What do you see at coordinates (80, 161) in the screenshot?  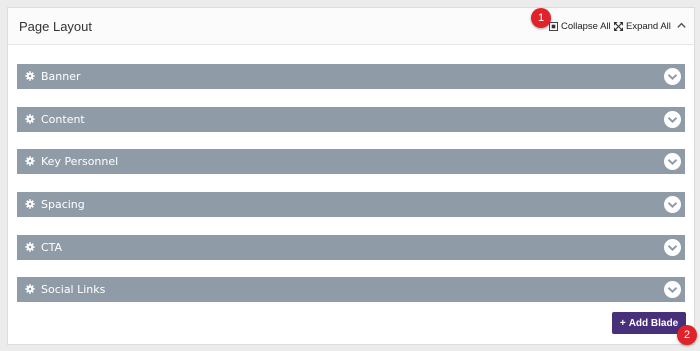 I see `blade-label: Key Personnel` at bounding box center [80, 161].